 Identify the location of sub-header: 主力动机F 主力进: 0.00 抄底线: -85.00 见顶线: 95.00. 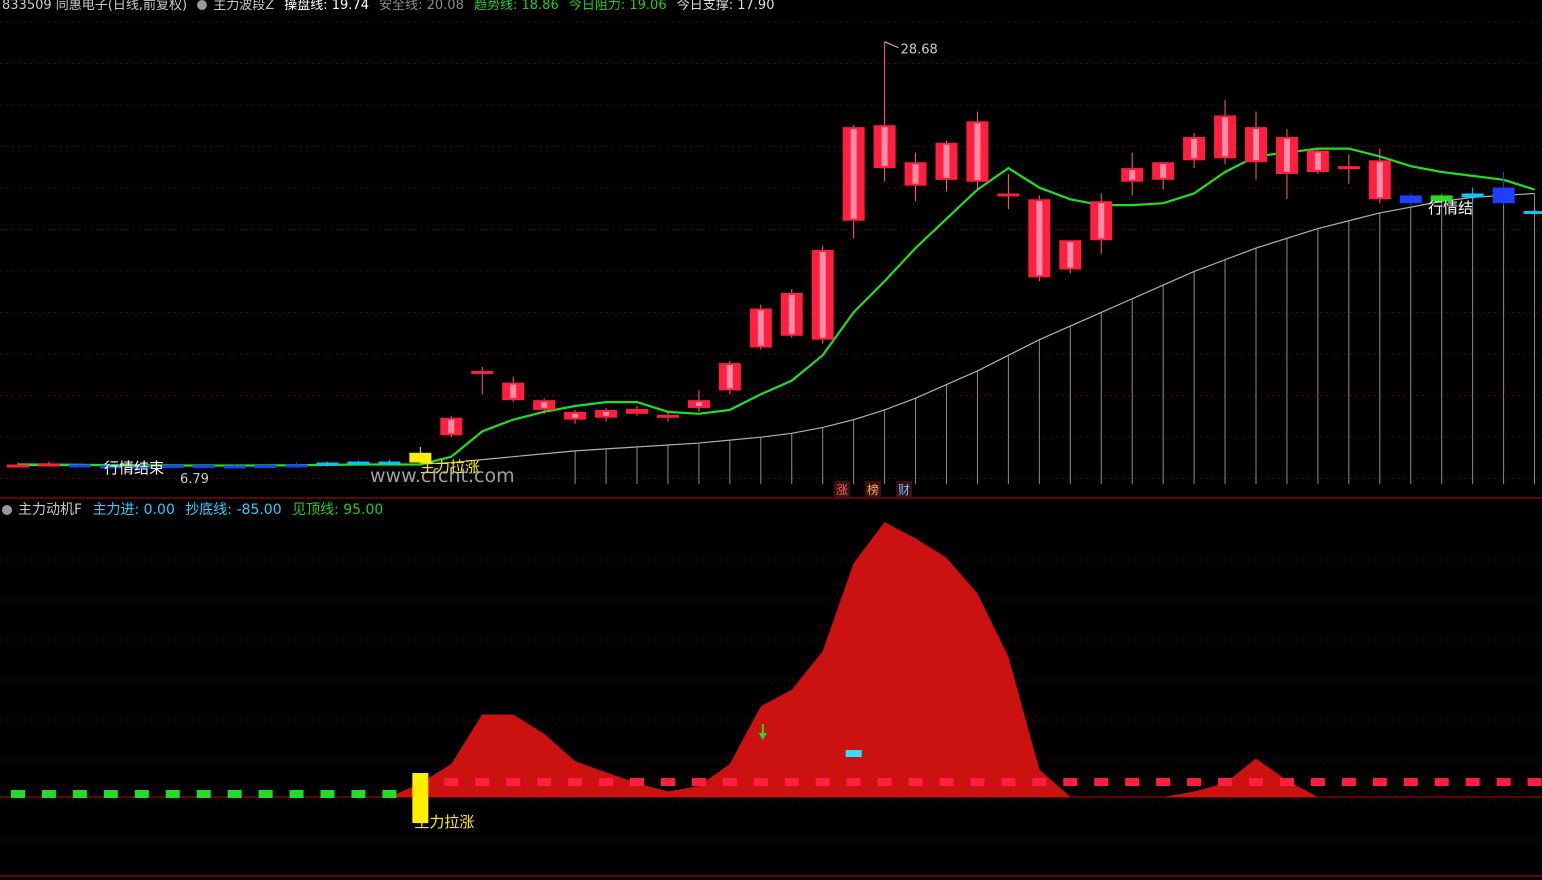
(195, 510).